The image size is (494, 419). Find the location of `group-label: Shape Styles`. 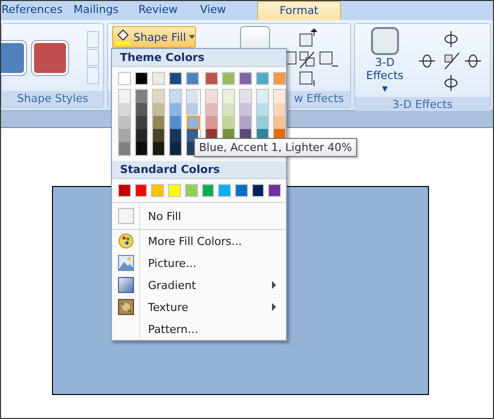

group-label: Shape Styles is located at coordinates (53, 99).